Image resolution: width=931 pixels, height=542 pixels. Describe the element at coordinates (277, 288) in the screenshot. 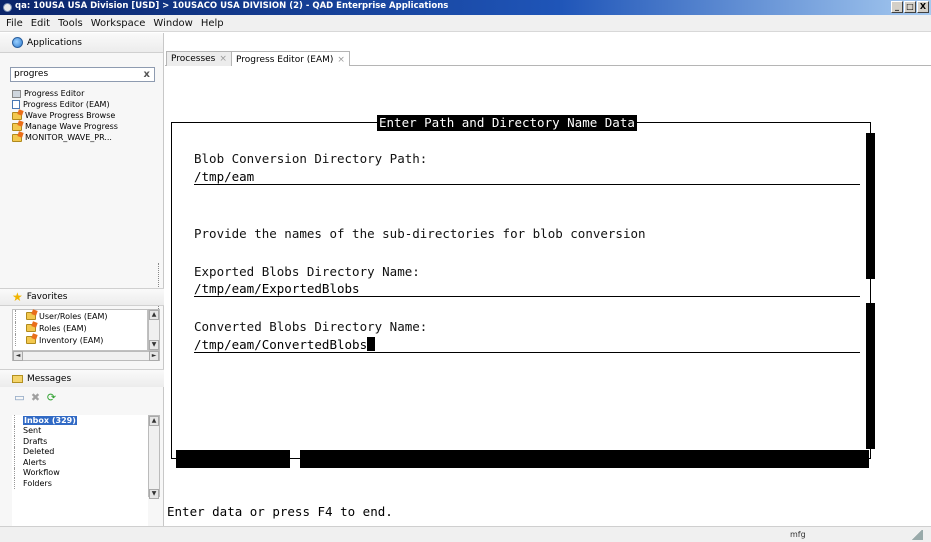

I see `exported-blobs-value: /tmp/eam/ExportedBlobs` at that location.